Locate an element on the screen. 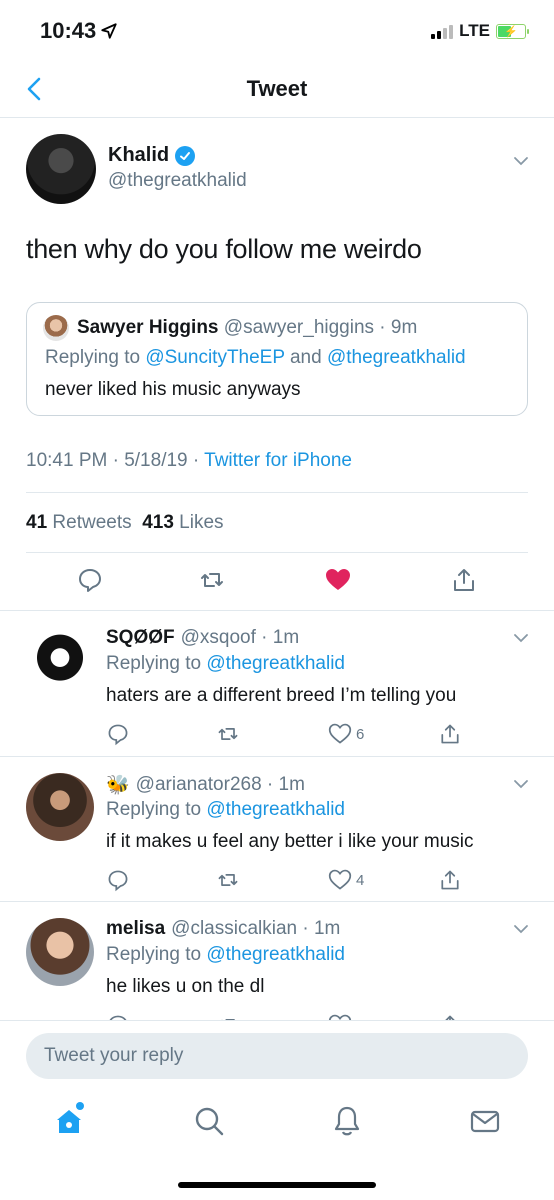 This screenshot has height=1200, width=554. author-name-row: Khalid is located at coordinates (152, 155).